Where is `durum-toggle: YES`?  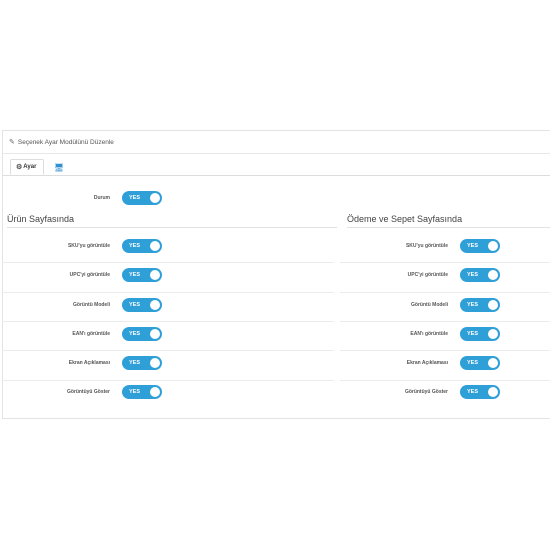
durum-toggle: YES is located at coordinates (142, 198).